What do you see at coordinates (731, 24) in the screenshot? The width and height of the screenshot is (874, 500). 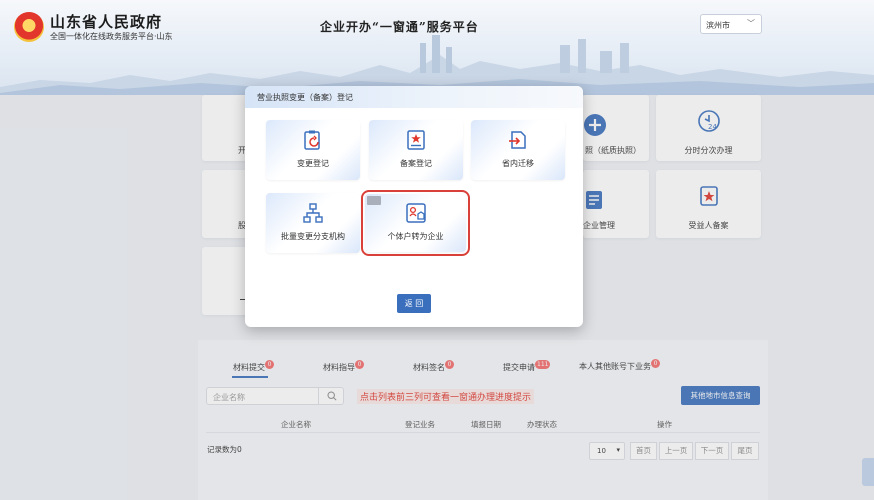 I see `city-select: 滨州市 ﹀` at bounding box center [731, 24].